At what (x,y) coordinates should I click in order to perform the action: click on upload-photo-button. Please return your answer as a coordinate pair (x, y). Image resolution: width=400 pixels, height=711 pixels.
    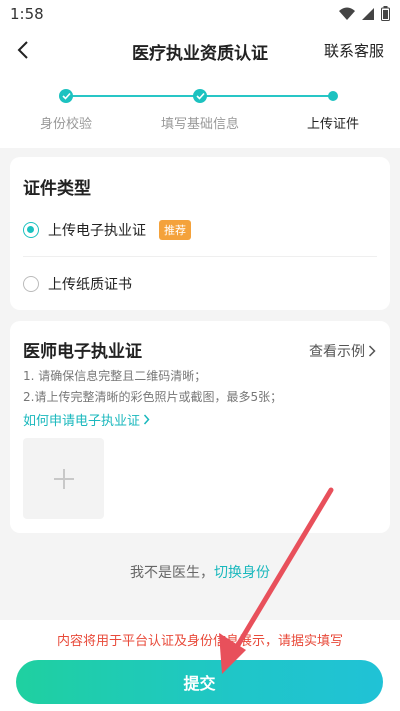
    Looking at the image, I should click on (63, 478).